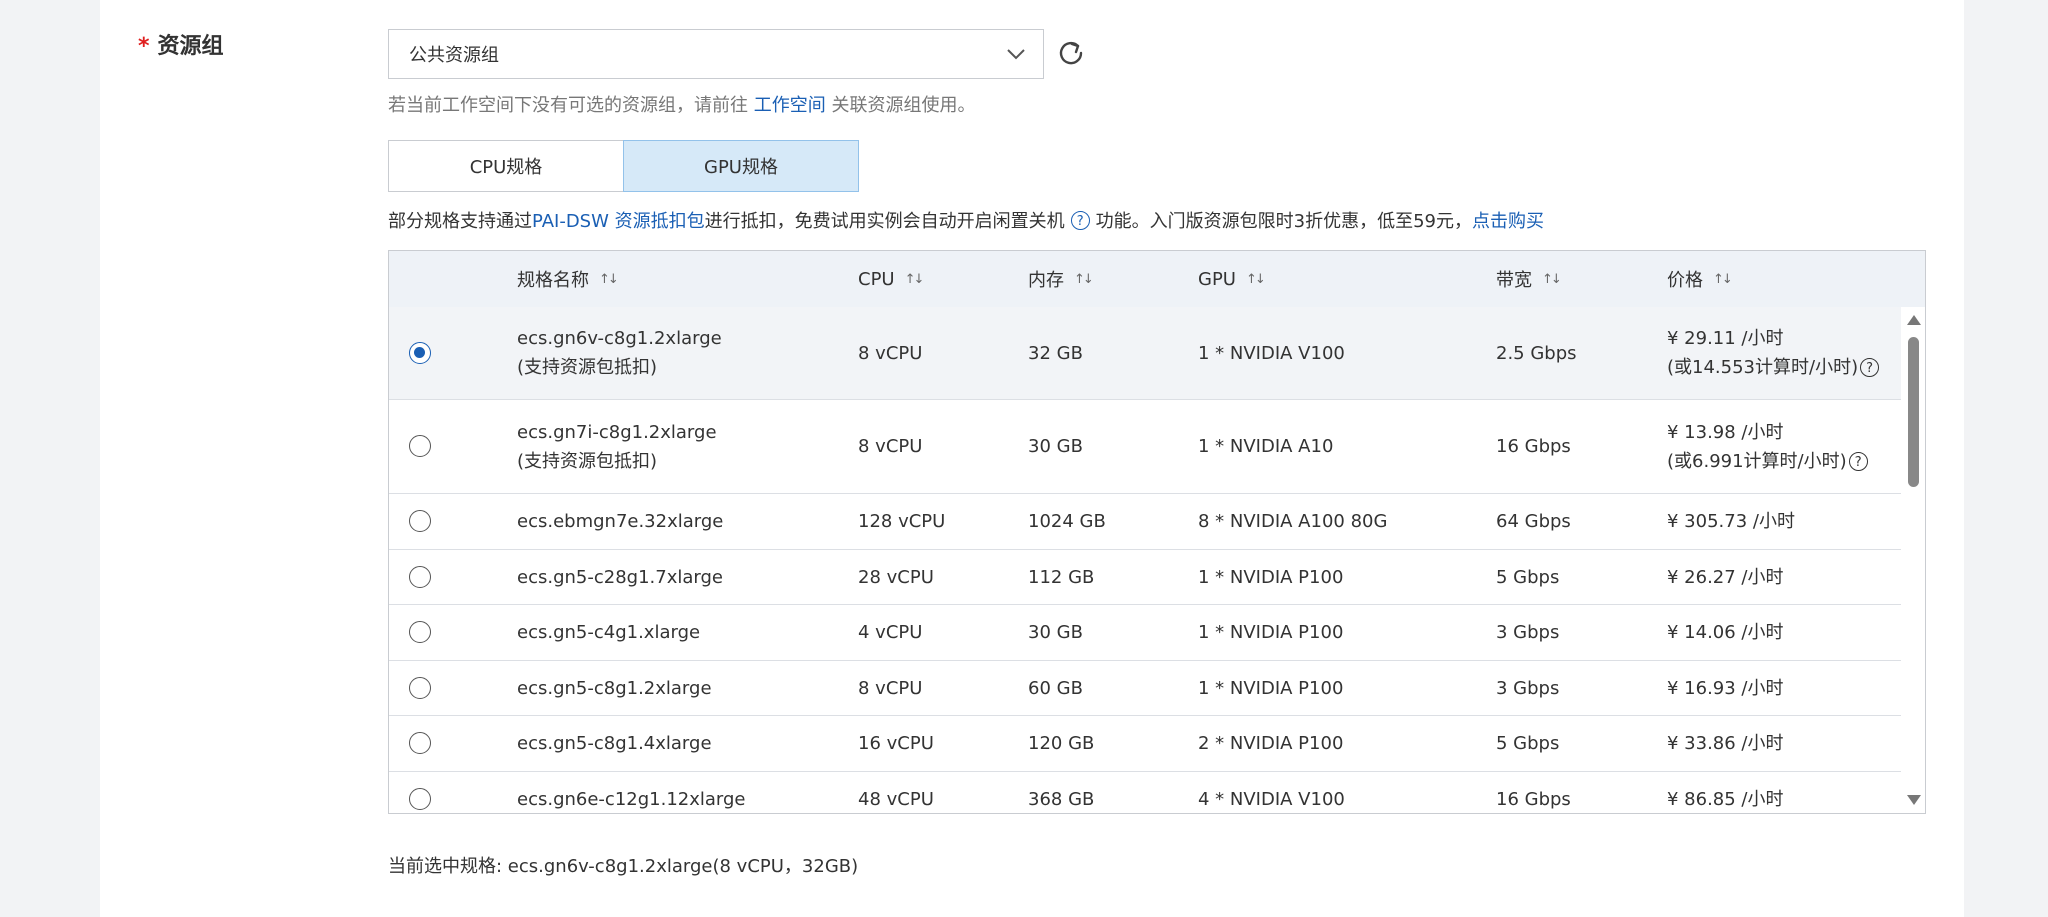  I want to click on cpu-cell: 128 vCPU, so click(902, 521).